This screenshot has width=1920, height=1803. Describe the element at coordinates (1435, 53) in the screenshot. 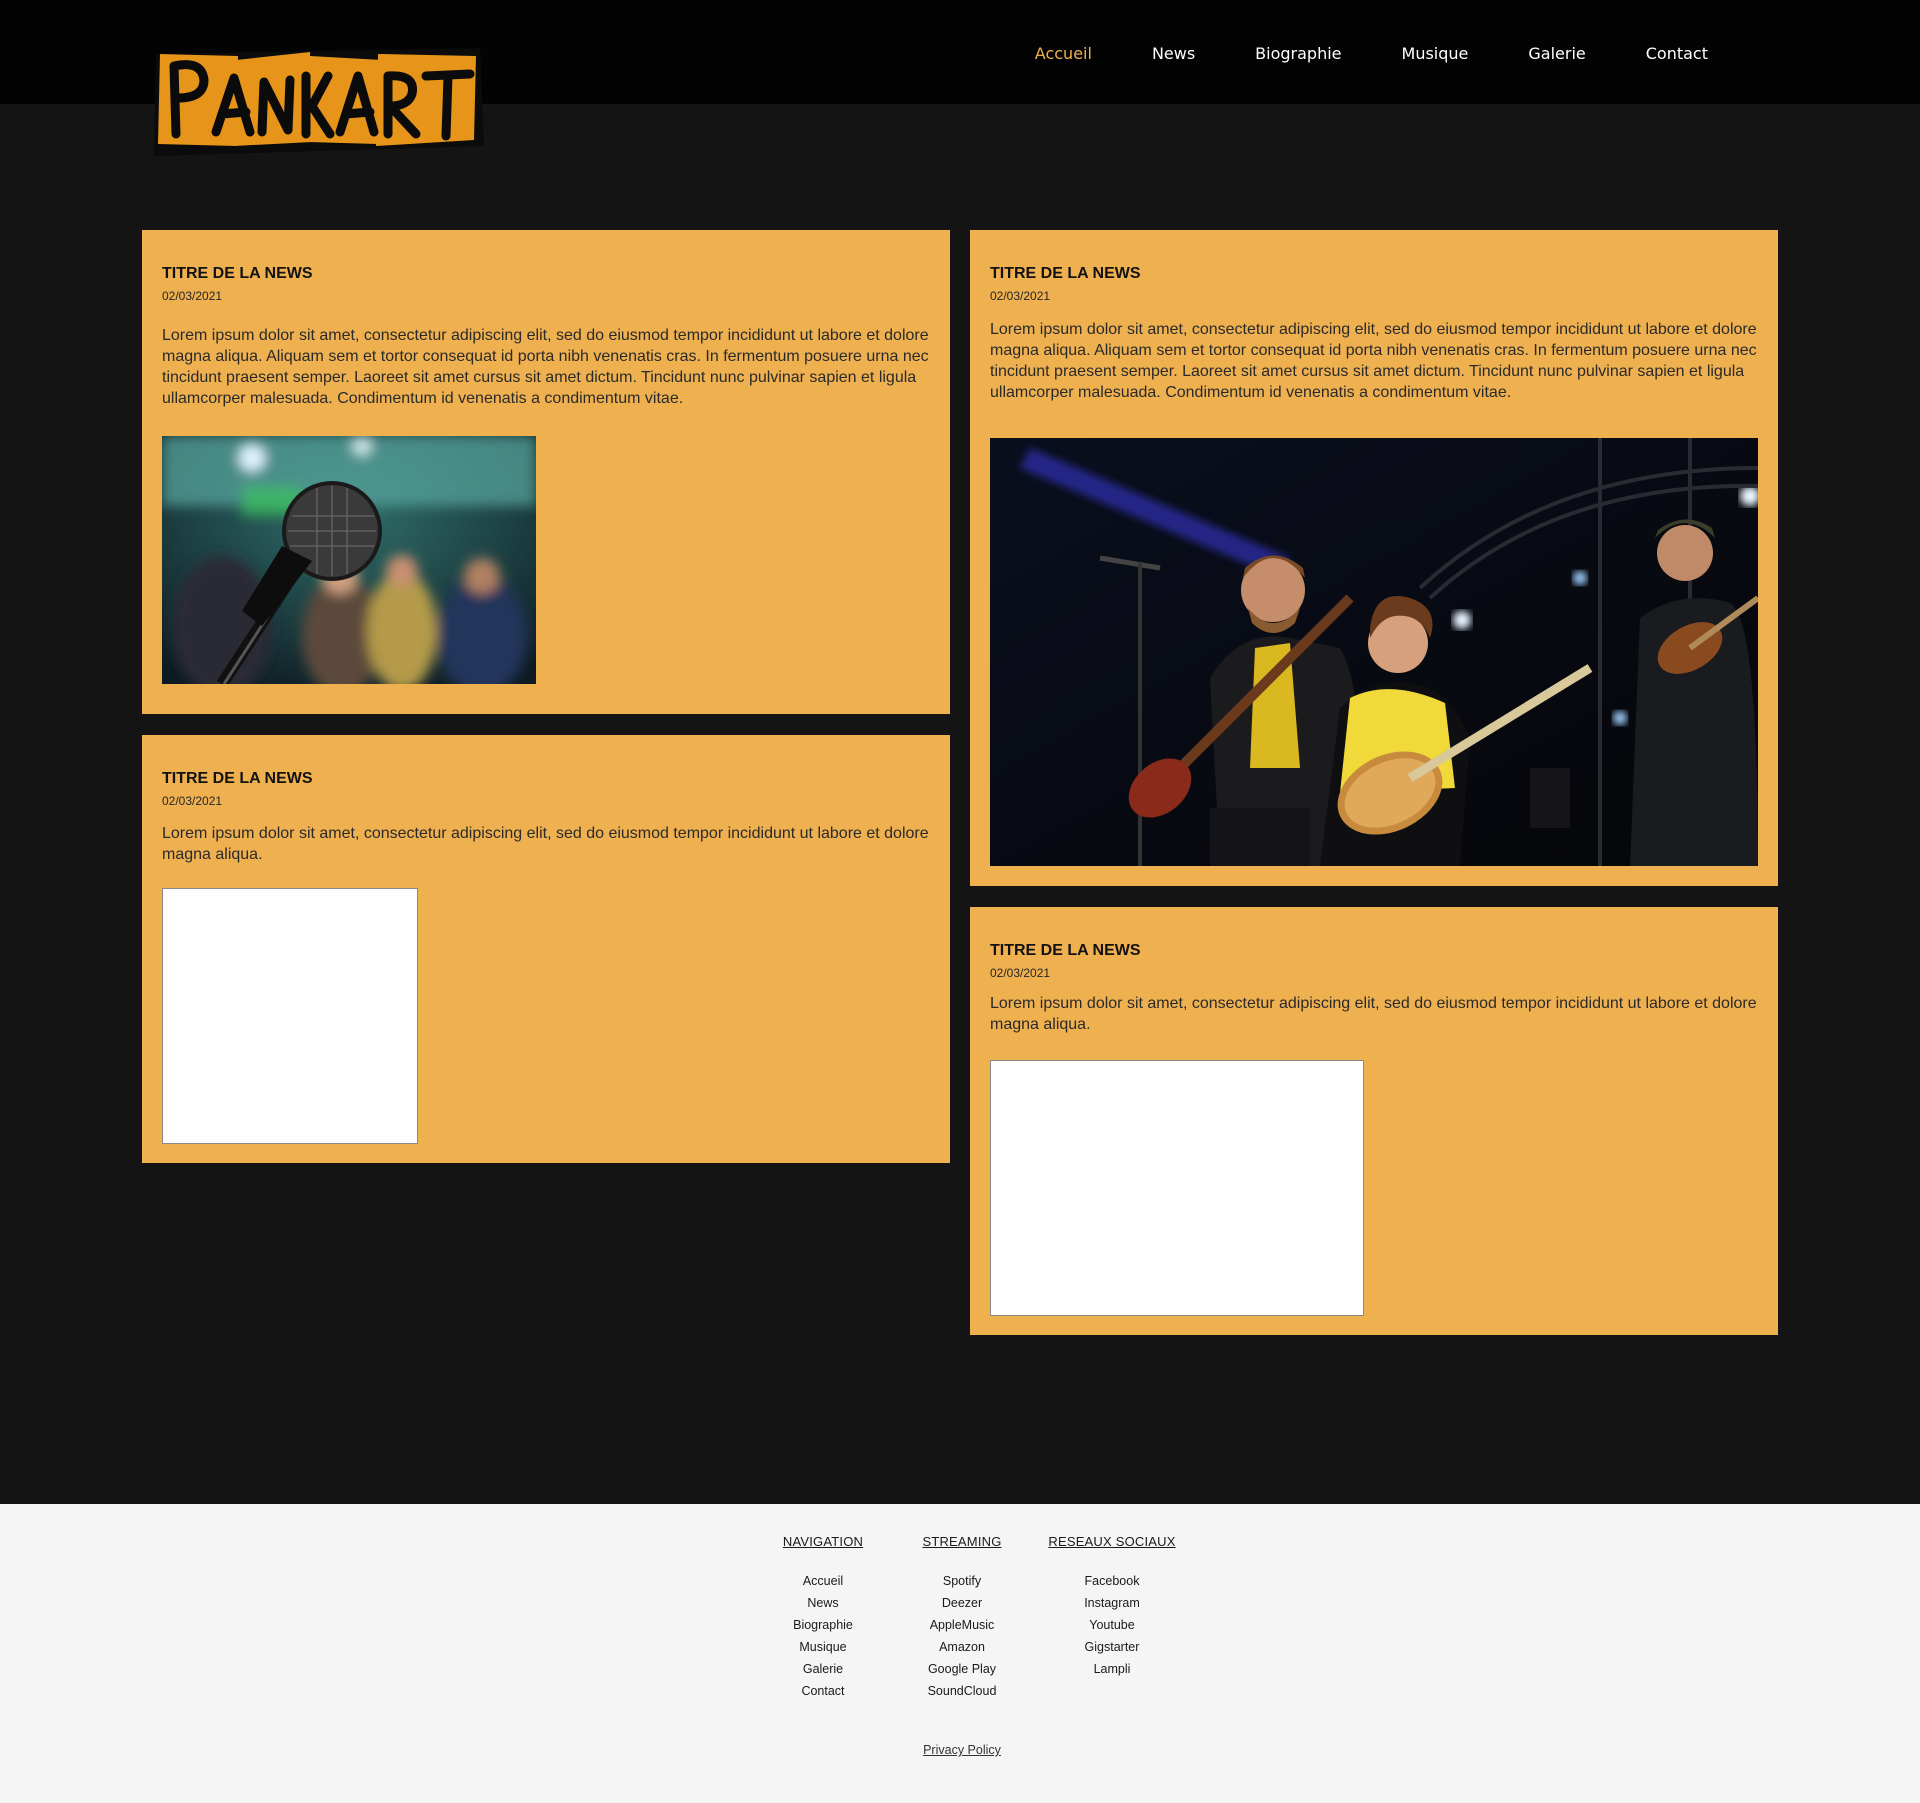

I see `nav-item-musique: Musique` at that location.